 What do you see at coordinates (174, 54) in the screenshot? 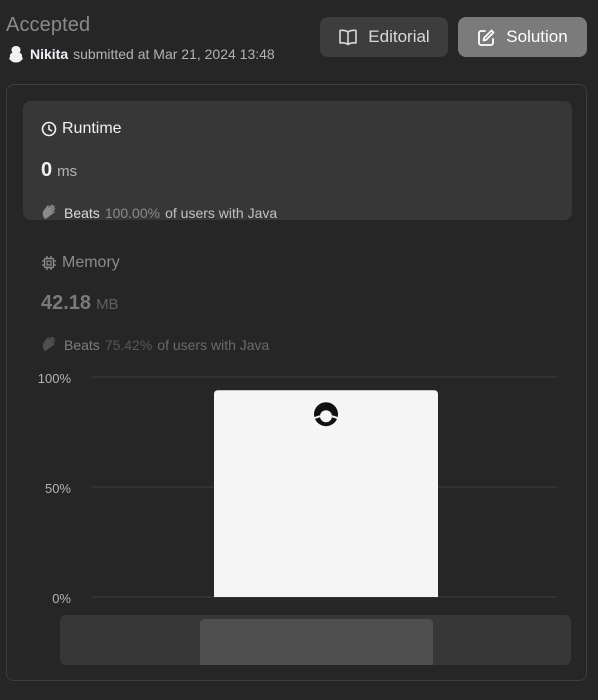
I see `submitted-time: submitted at Mar 21, 2024 13:48` at bounding box center [174, 54].